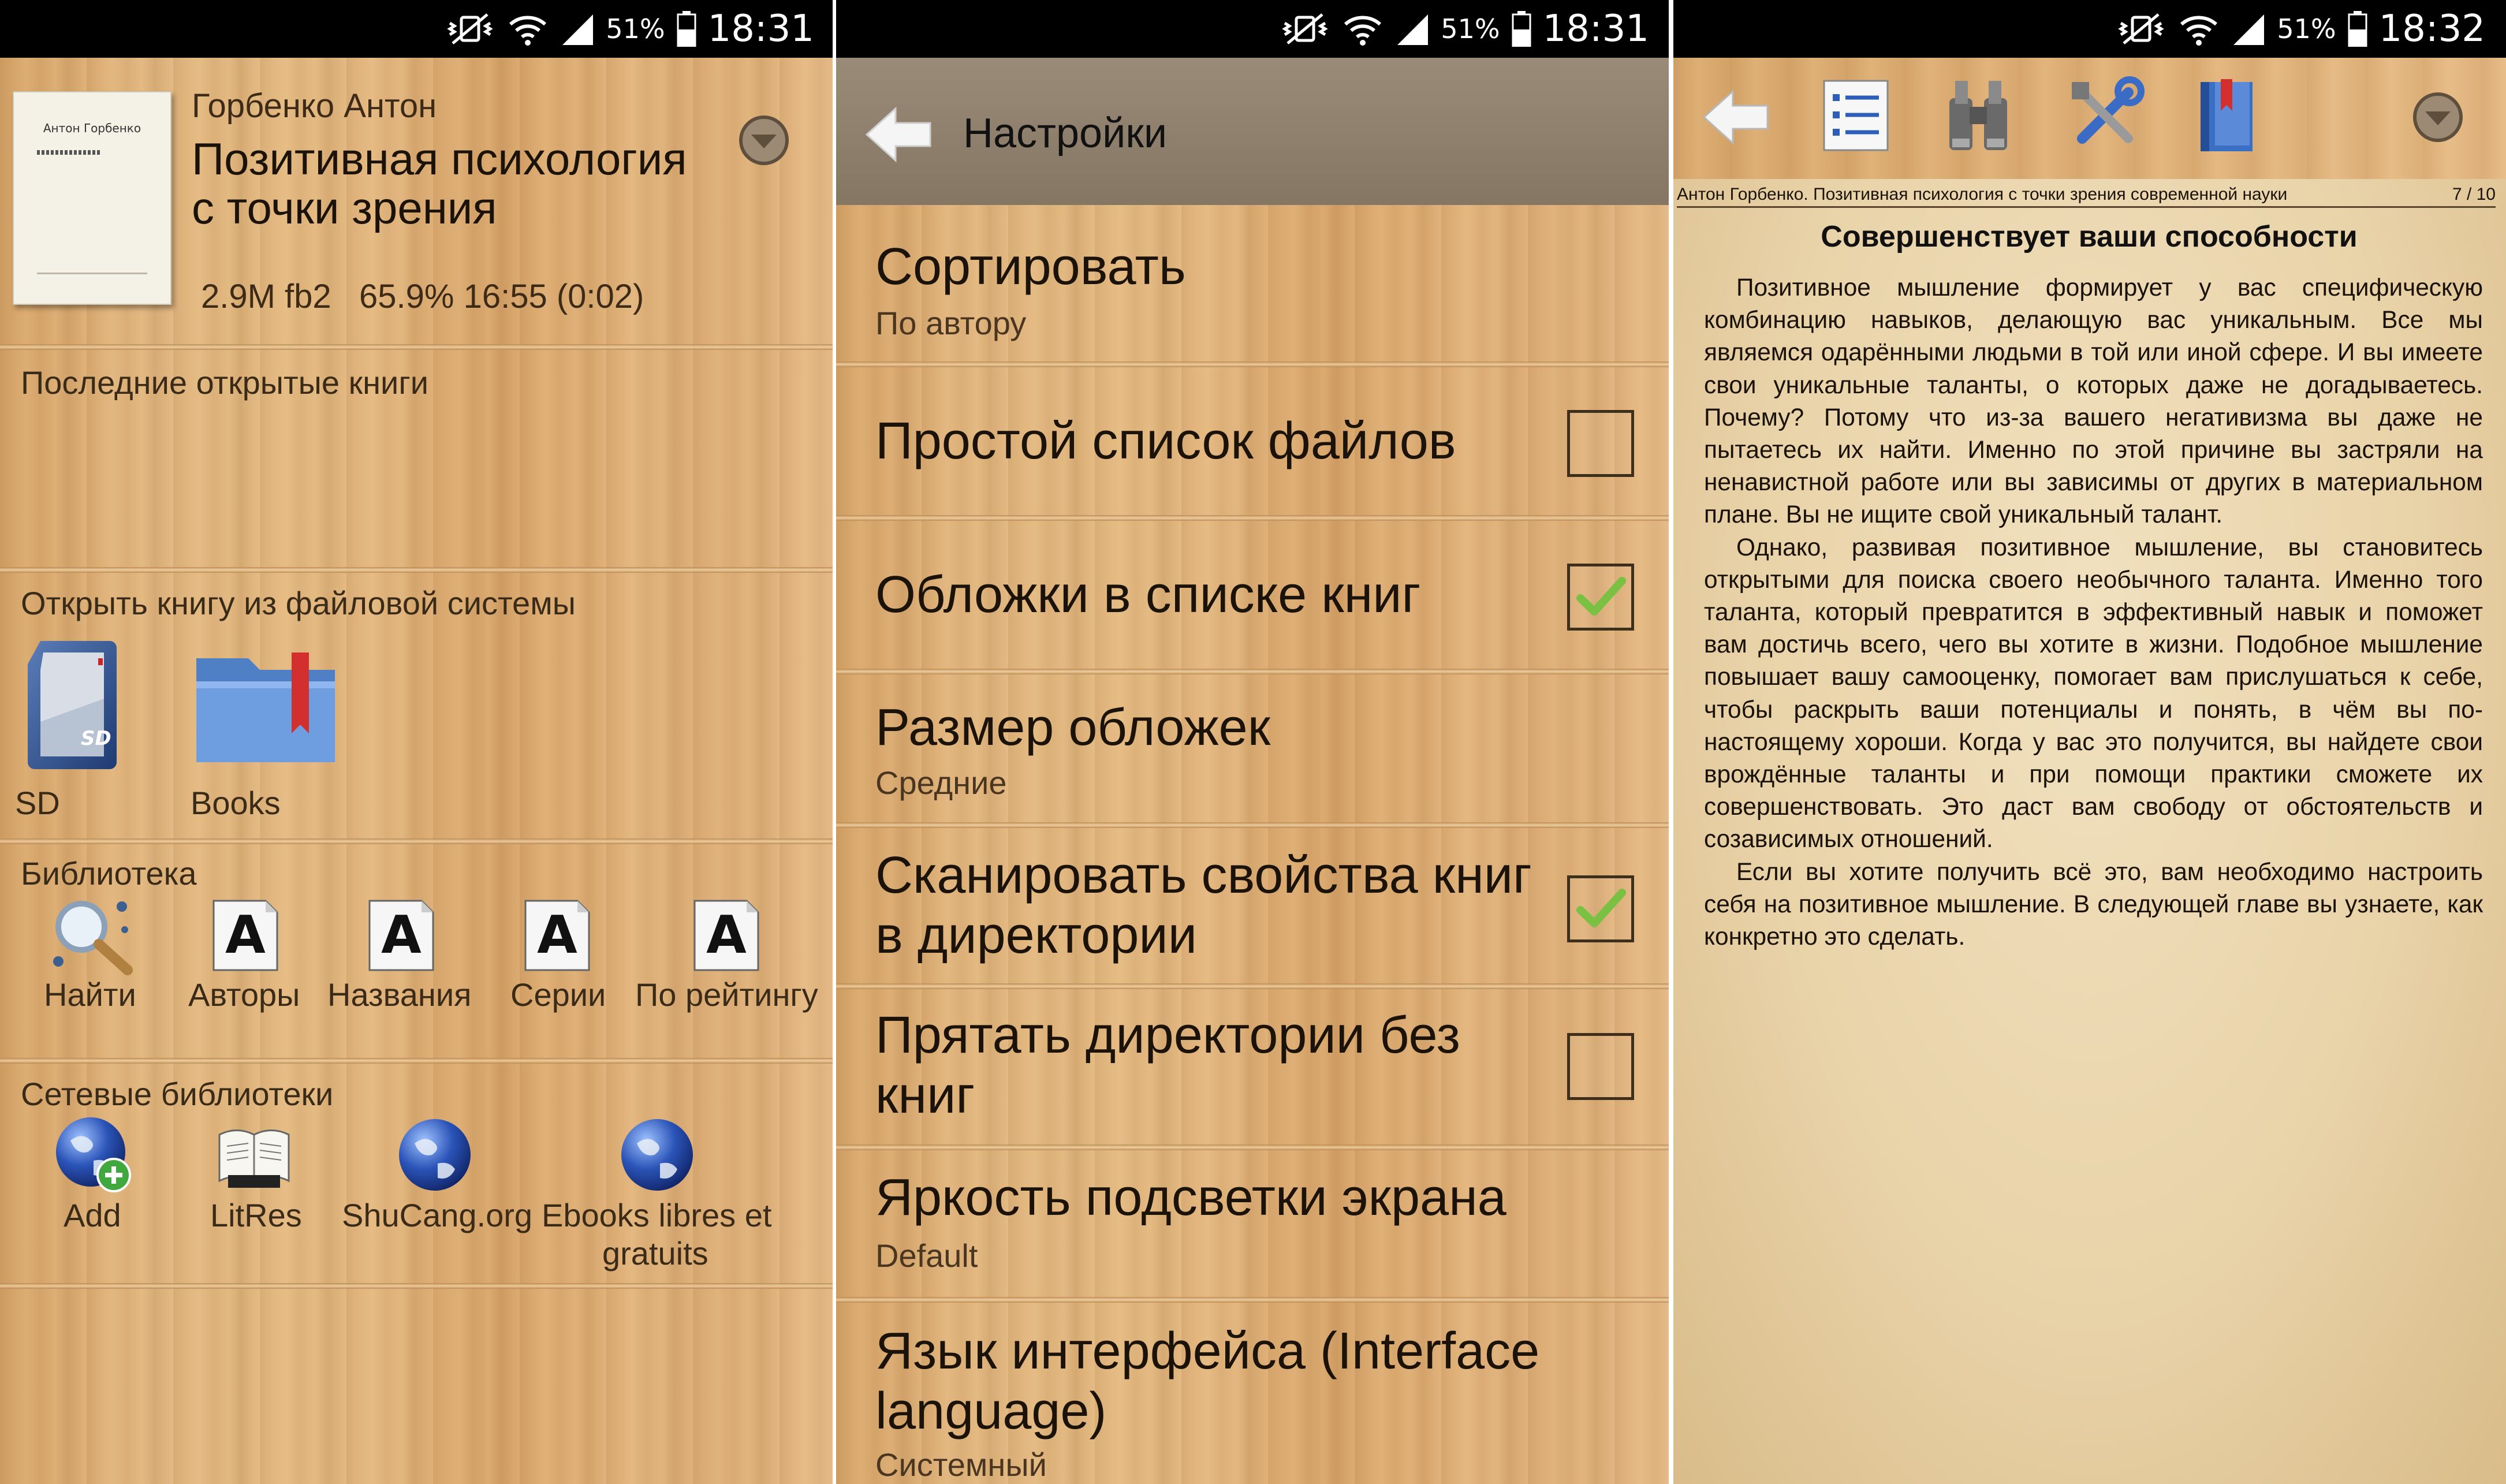 The width and height of the screenshot is (2506, 1484). What do you see at coordinates (1190, 1197) in the screenshot?
I see `setting-backlight-title: Яркость подсветки экрана` at bounding box center [1190, 1197].